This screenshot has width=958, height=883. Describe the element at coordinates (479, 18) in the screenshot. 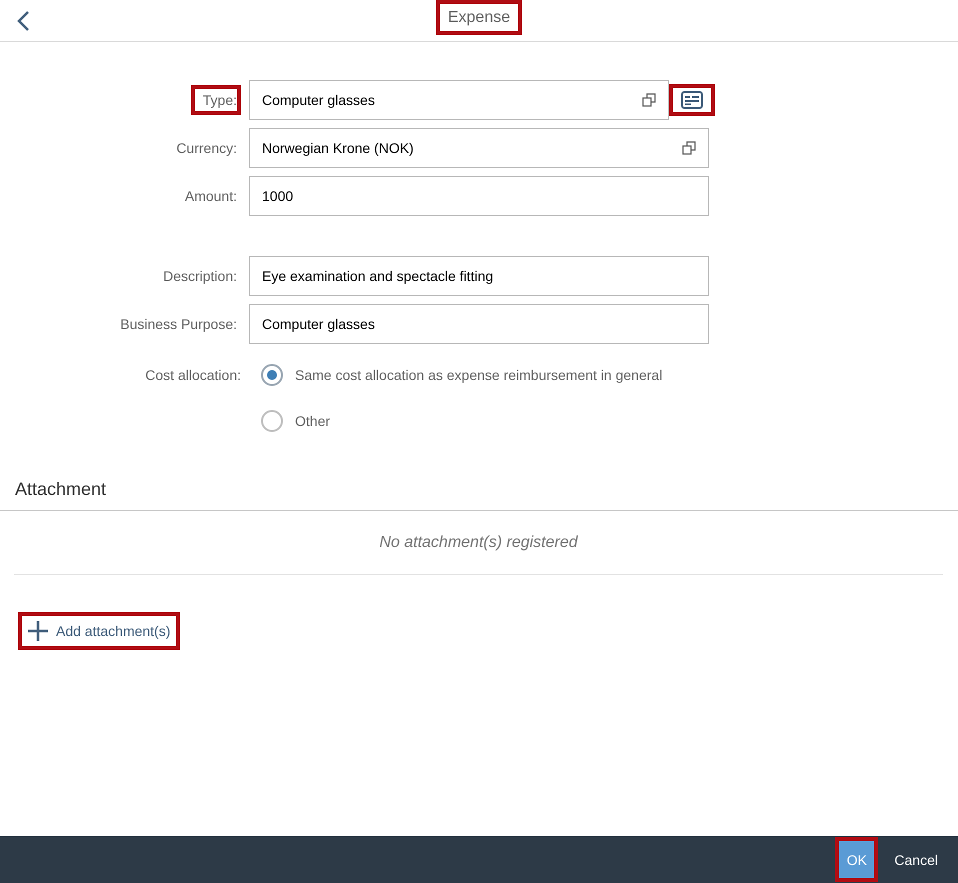

I see `page-title: Expense` at that location.